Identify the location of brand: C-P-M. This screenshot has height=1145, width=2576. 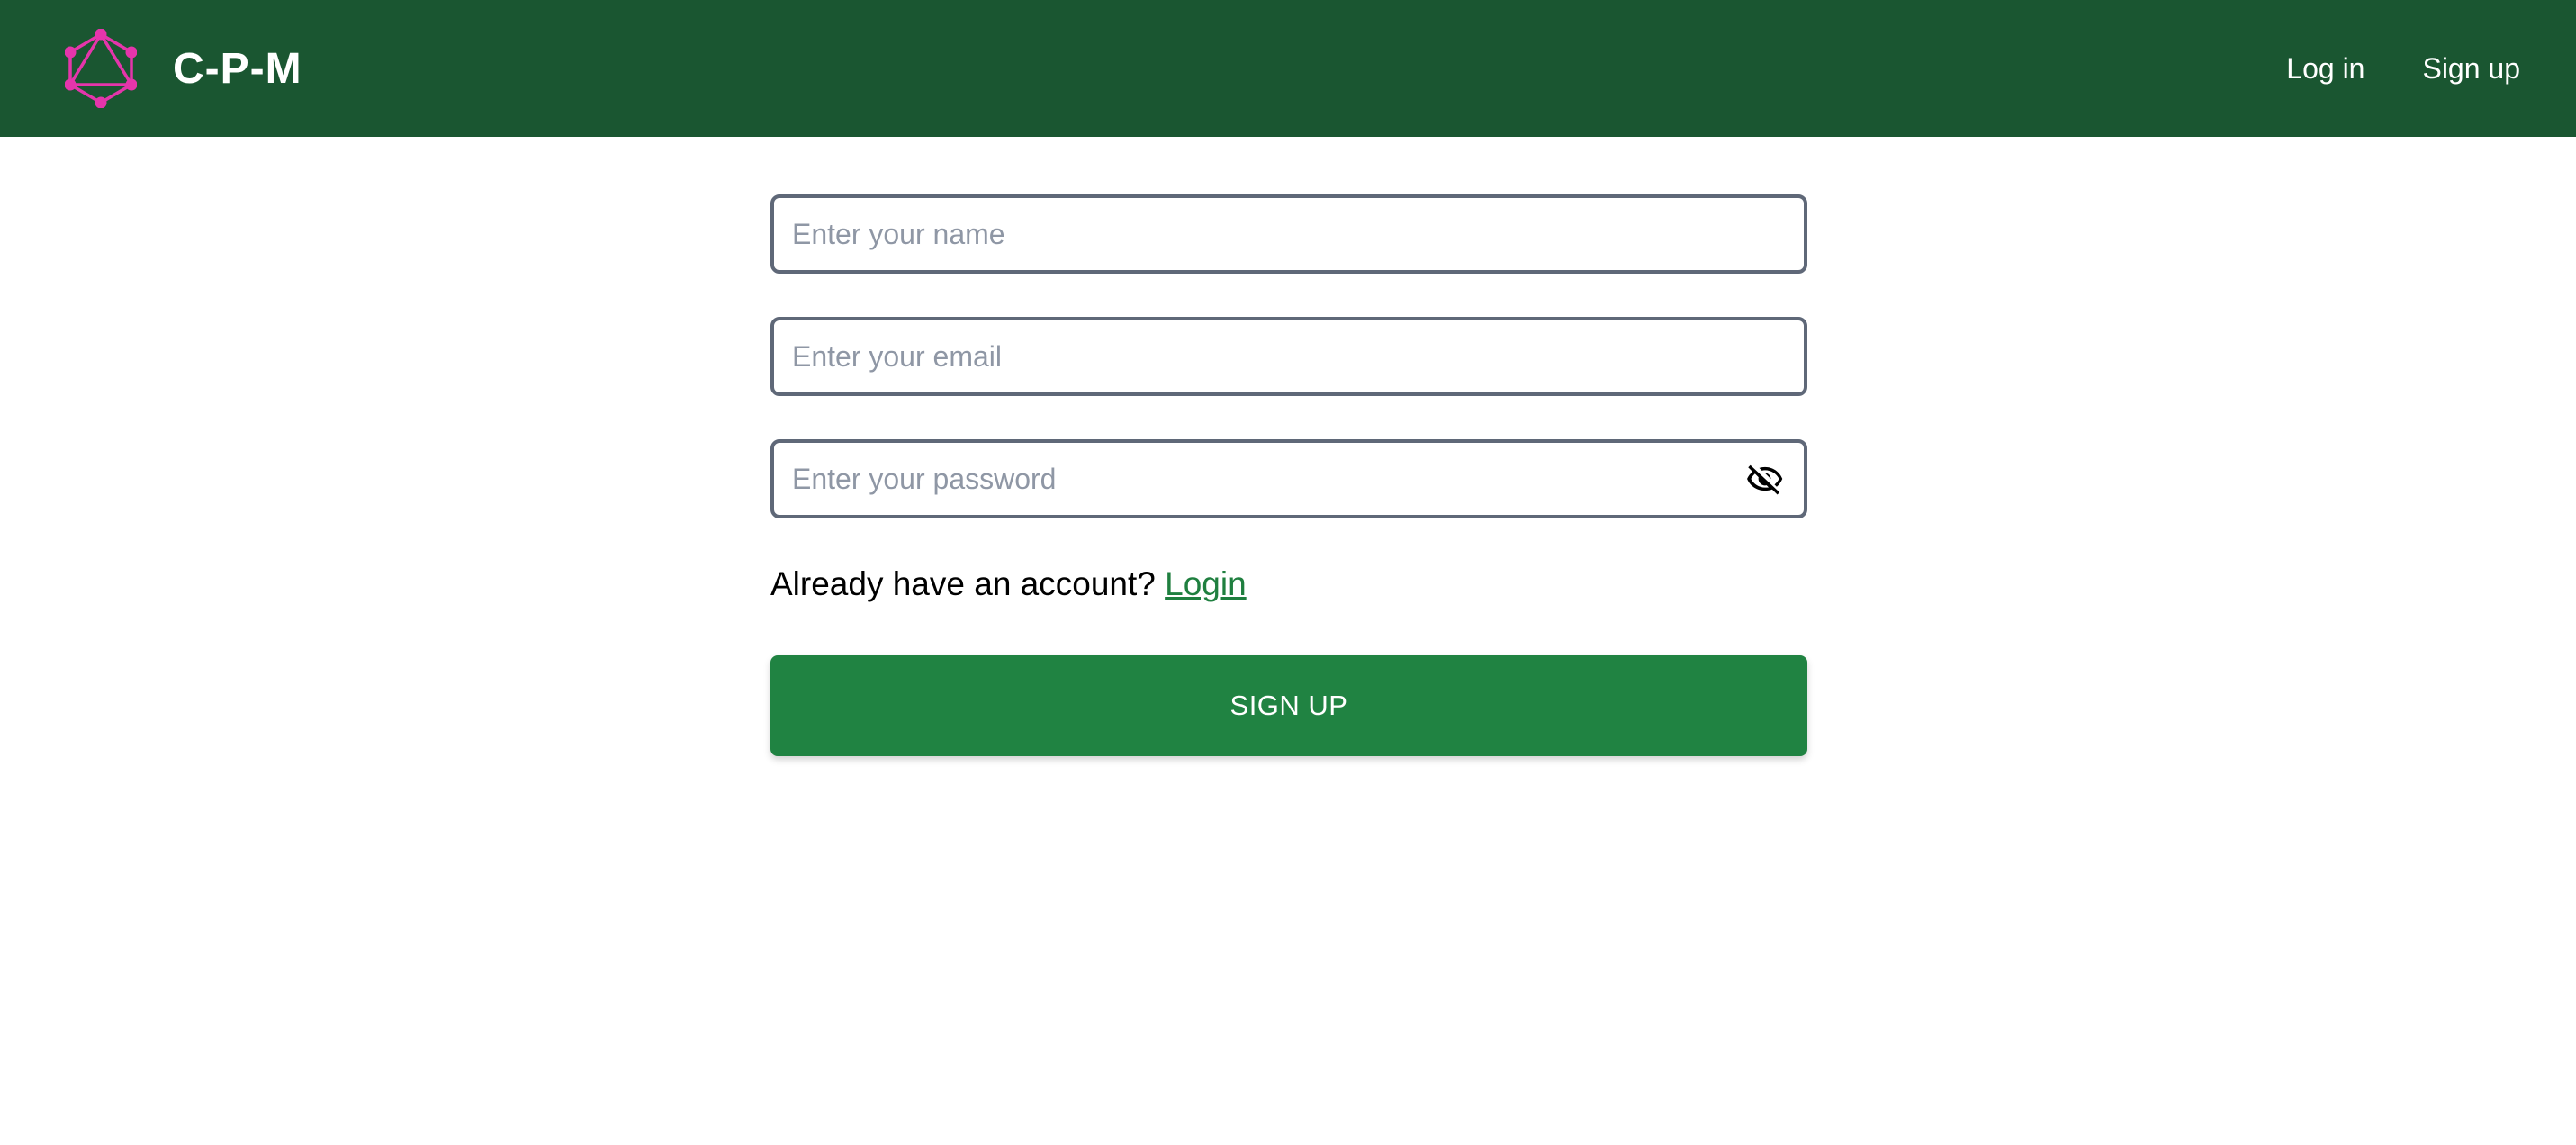
(183, 68).